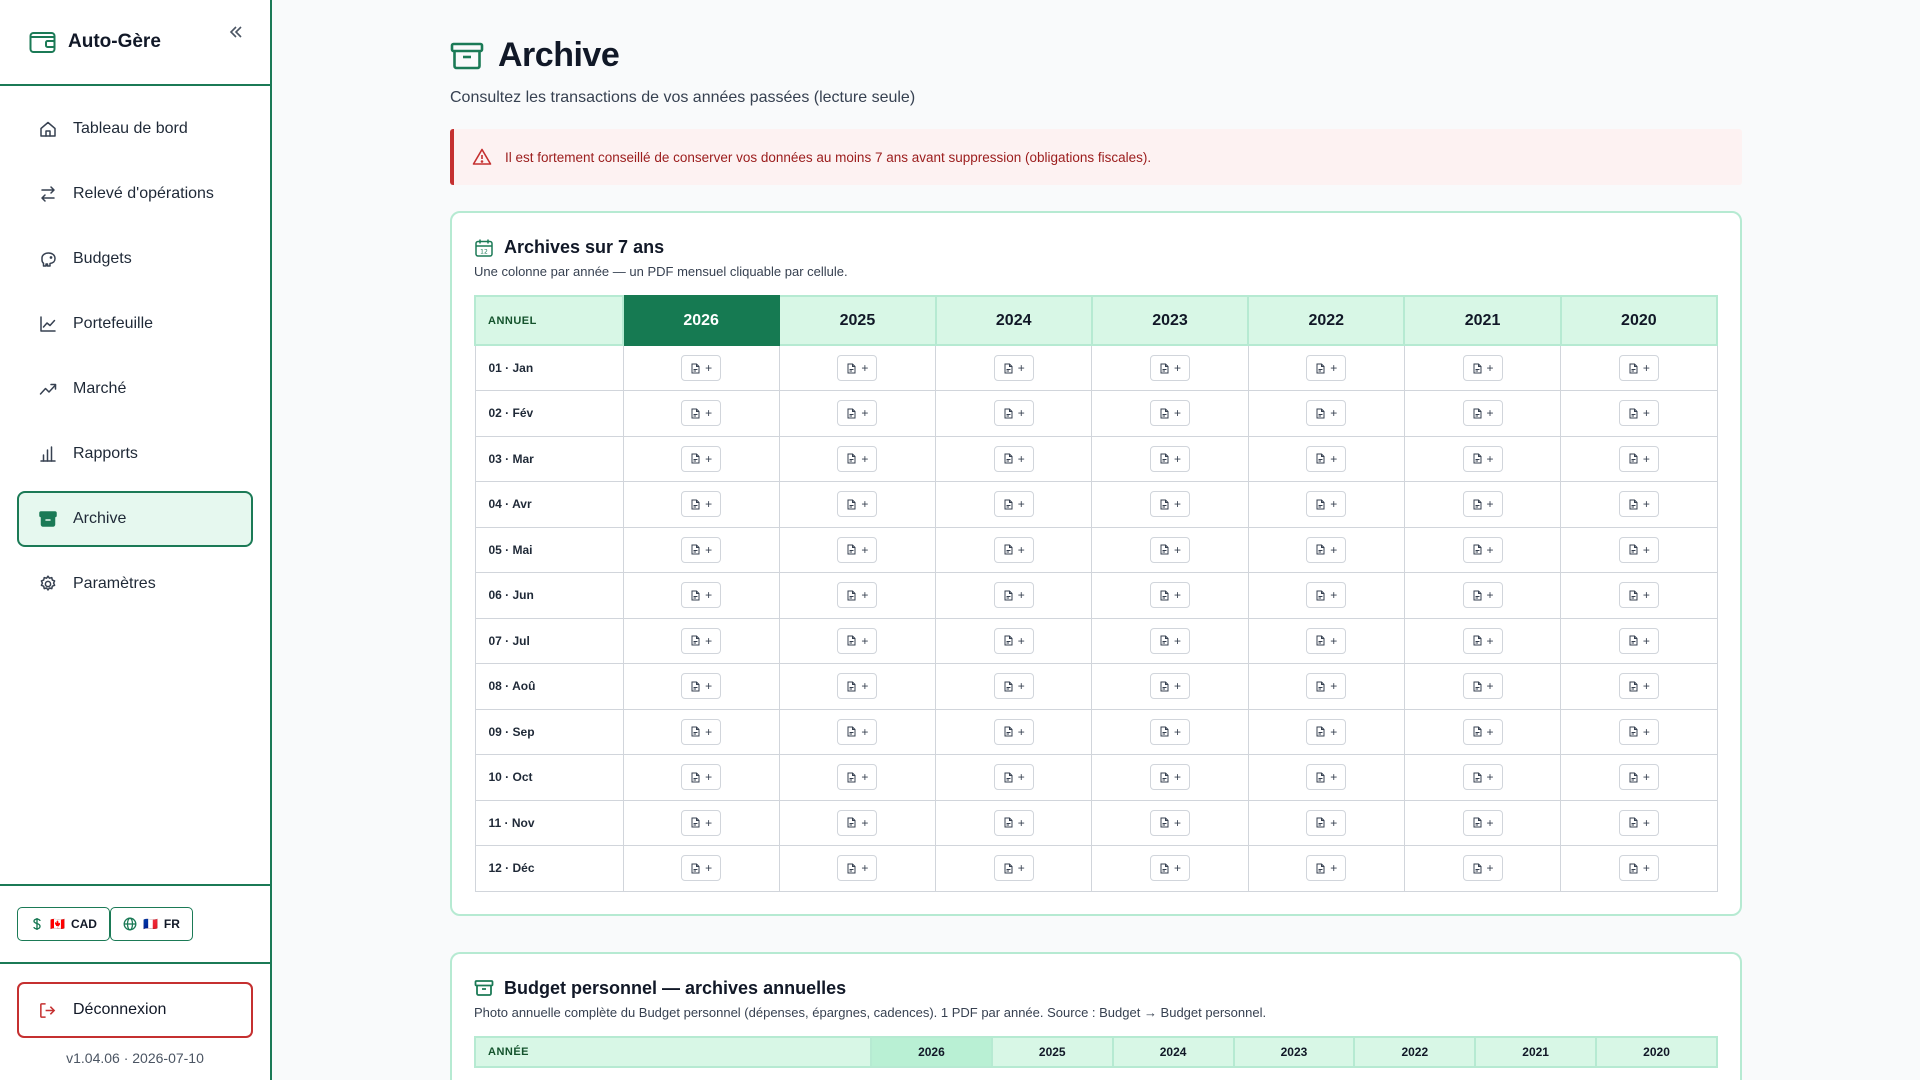 This screenshot has height=1080, width=1920. Describe the element at coordinates (135, 519) in the screenshot. I see `sidebar-item-archive: Archive` at that location.